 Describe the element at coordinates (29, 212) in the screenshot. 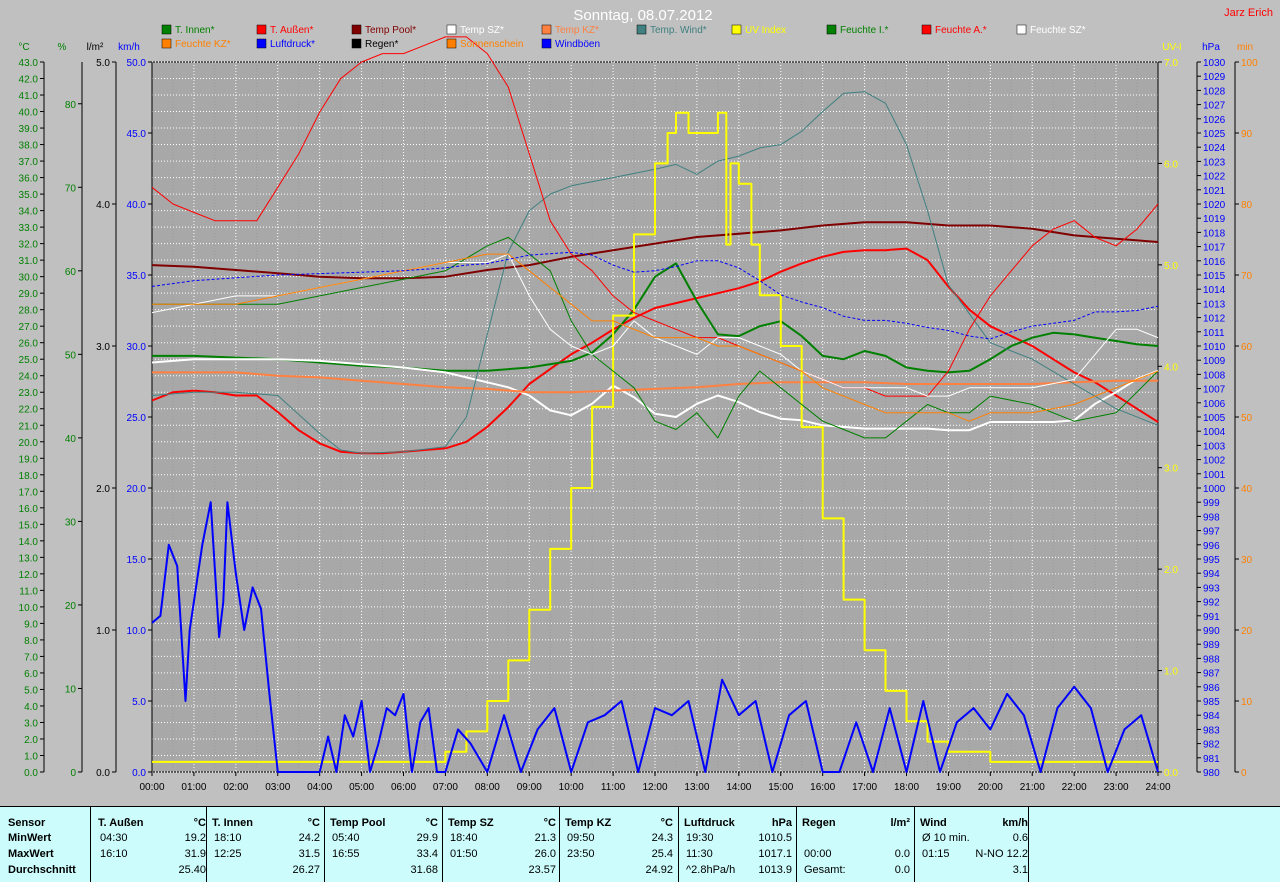

I see `y-tick-label-temp: 34.0` at that location.